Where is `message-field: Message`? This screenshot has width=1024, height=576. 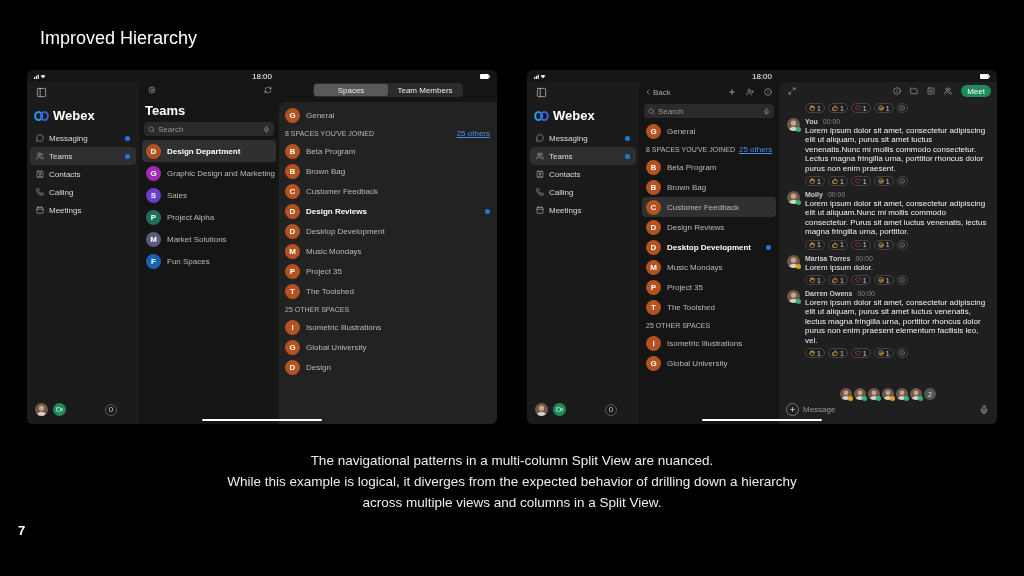 message-field: Message is located at coordinates (889, 409).